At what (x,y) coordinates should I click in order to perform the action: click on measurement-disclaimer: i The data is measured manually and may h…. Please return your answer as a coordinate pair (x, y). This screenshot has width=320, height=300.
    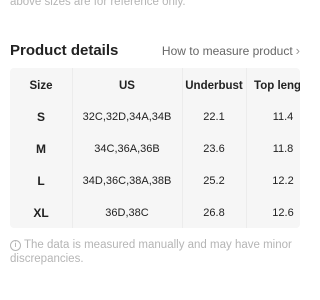
    Looking at the image, I should click on (151, 252).